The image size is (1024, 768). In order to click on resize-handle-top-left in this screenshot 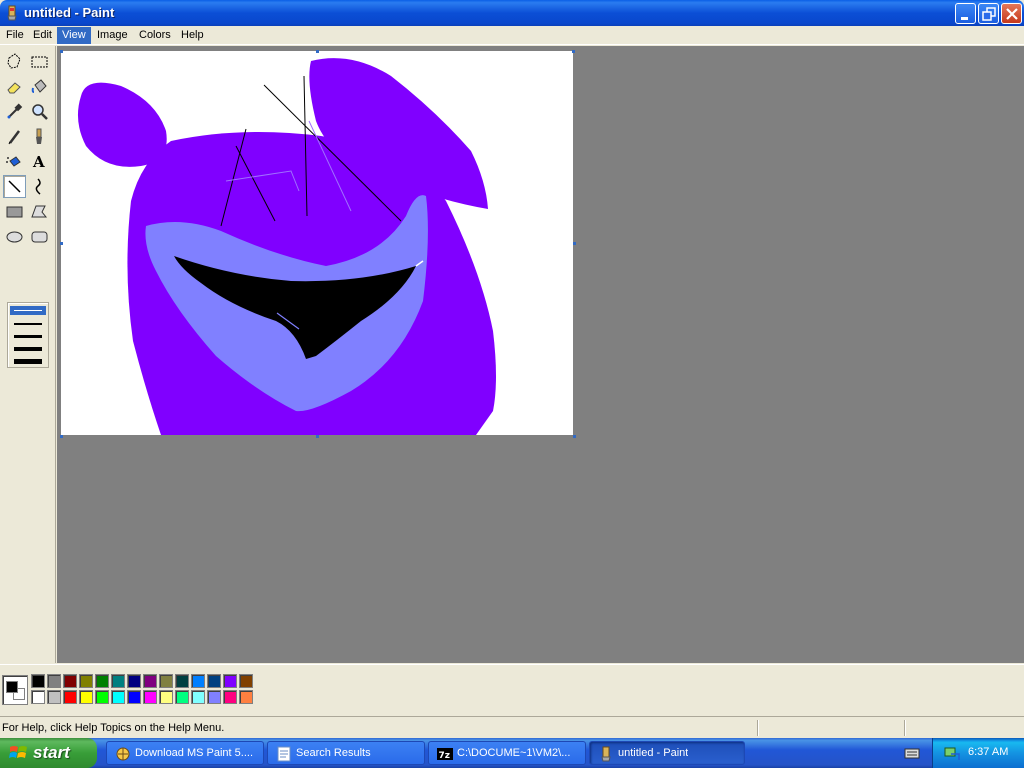, I will do `click(61, 51)`.